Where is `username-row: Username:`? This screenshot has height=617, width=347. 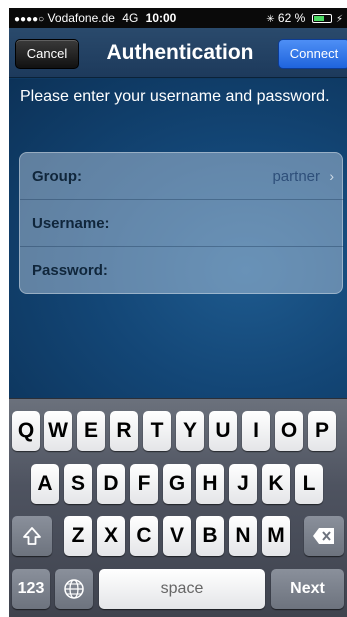 username-row: Username: is located at coordinates (182, 223).